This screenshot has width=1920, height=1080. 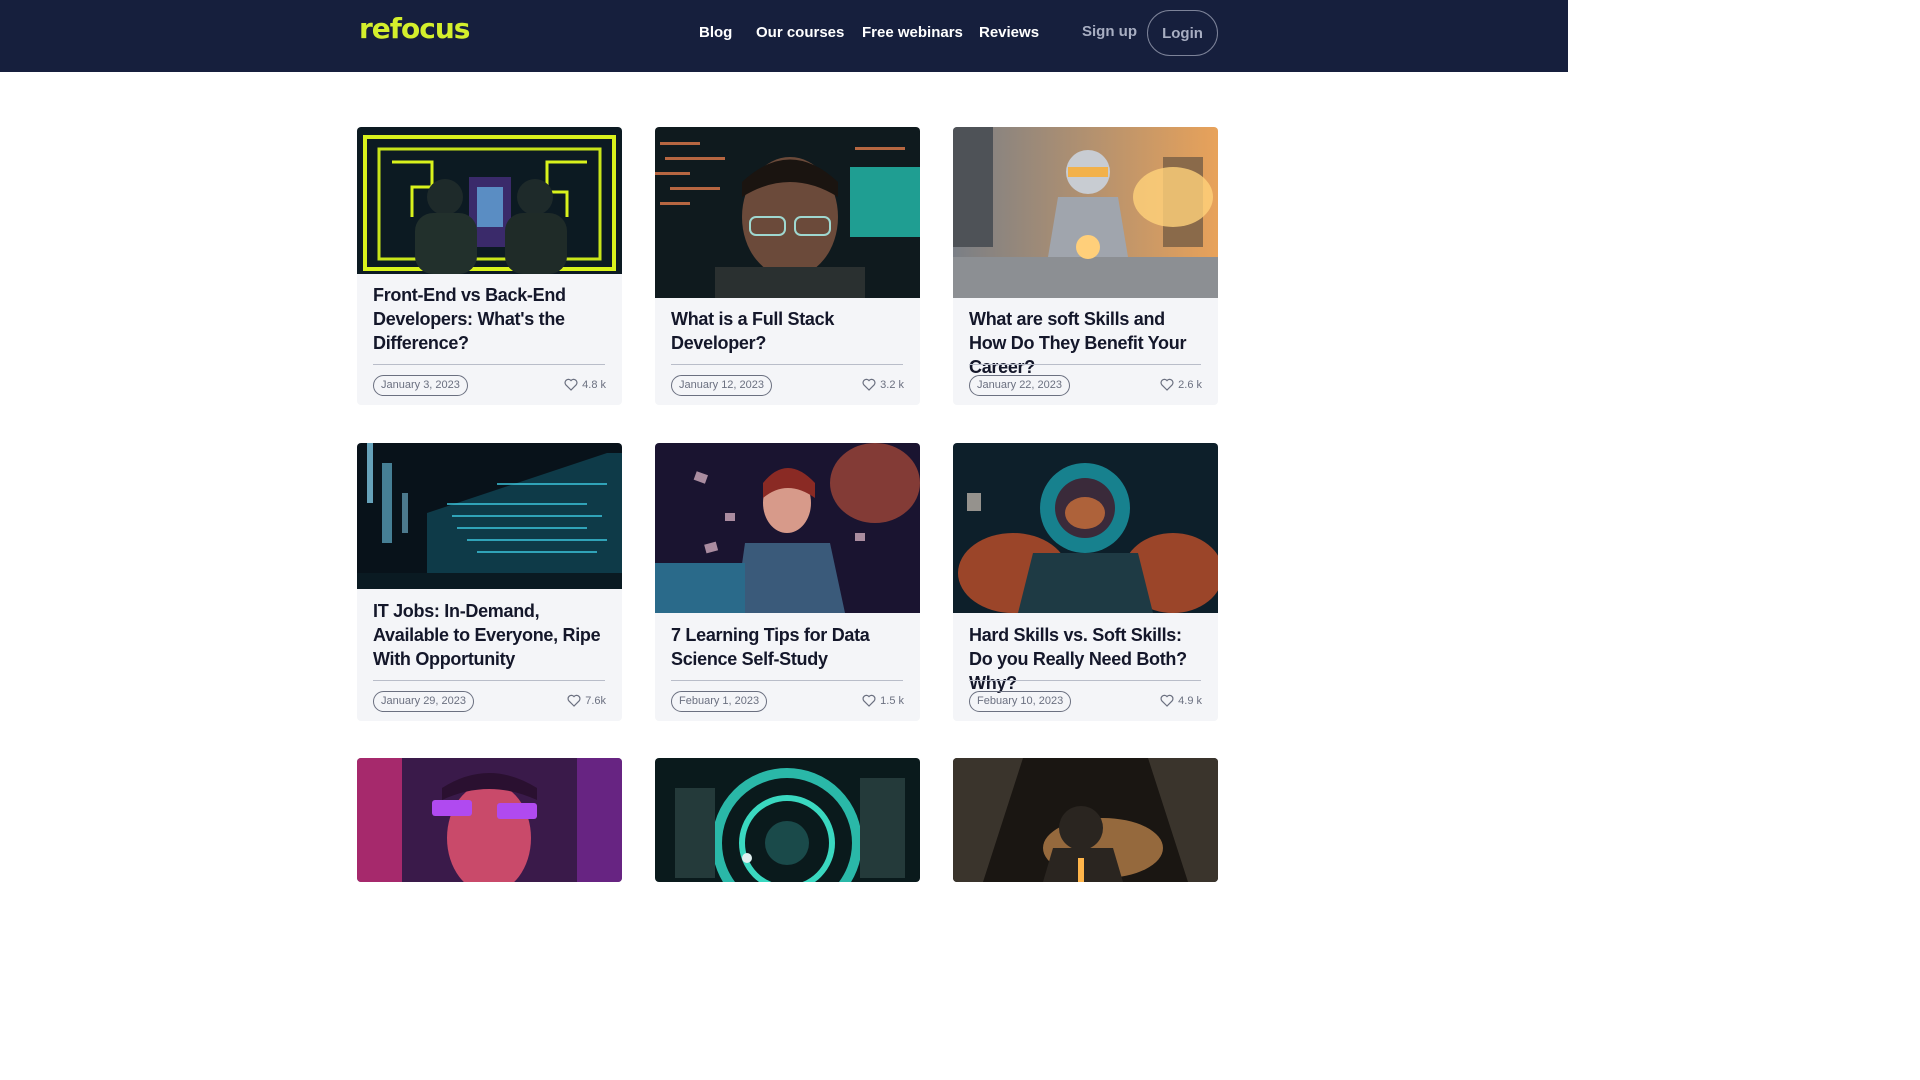 What do you see at coordinates (414, 28) in the screenshot?
I see `refocus-logo: refocus` at bounding box center [414, 28].